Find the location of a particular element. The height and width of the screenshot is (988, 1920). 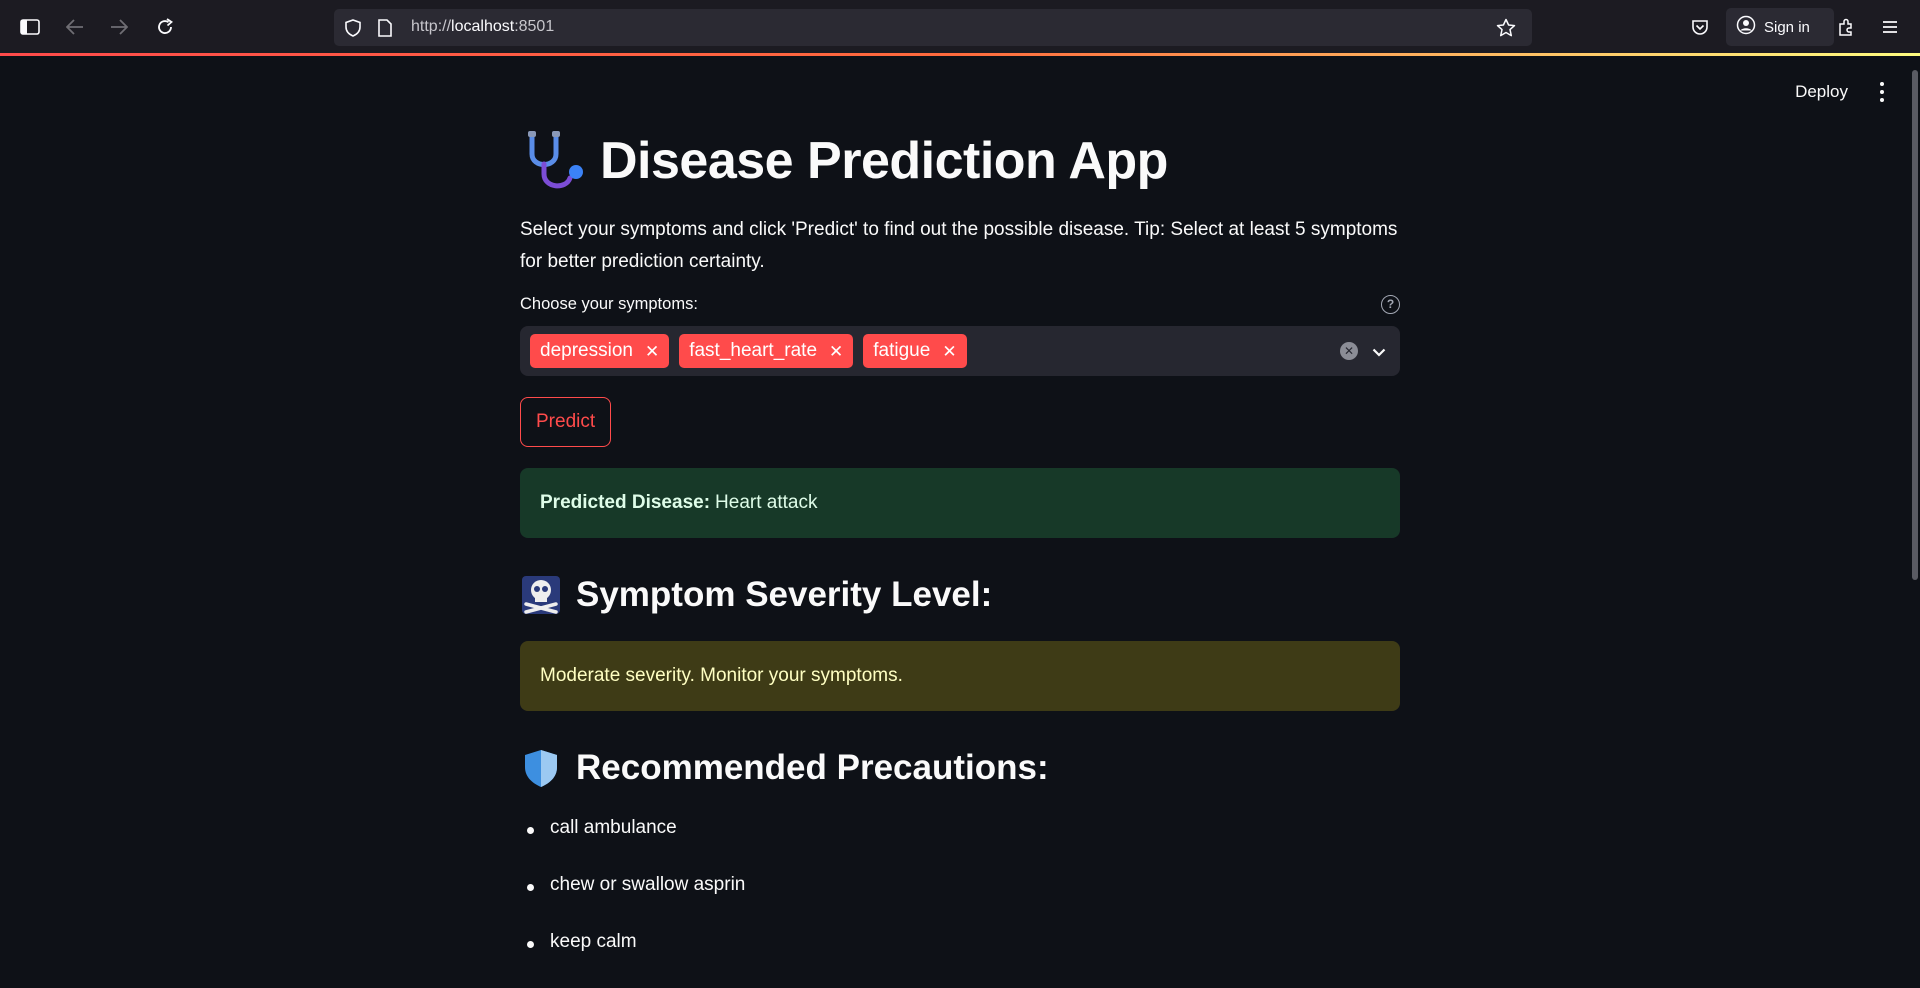

precaution-text: chew or swallow asprin is located at coordinates (648, 884).